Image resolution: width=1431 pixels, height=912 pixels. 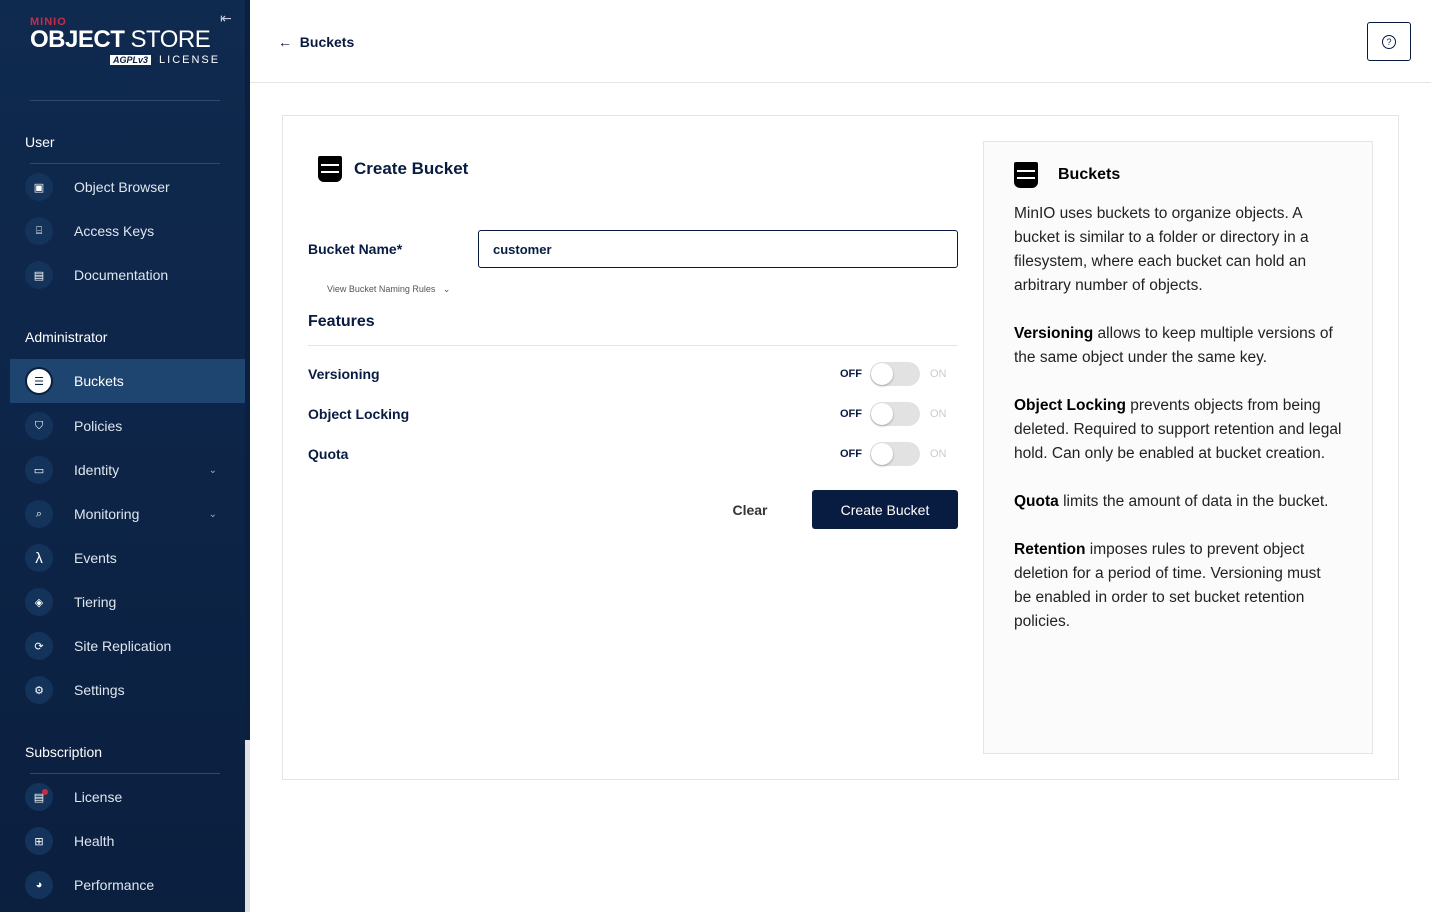 What do you see at coordinates (341, 321) in the screenshot?
I see `features-heading: Features` at bounding box center [341, 321].